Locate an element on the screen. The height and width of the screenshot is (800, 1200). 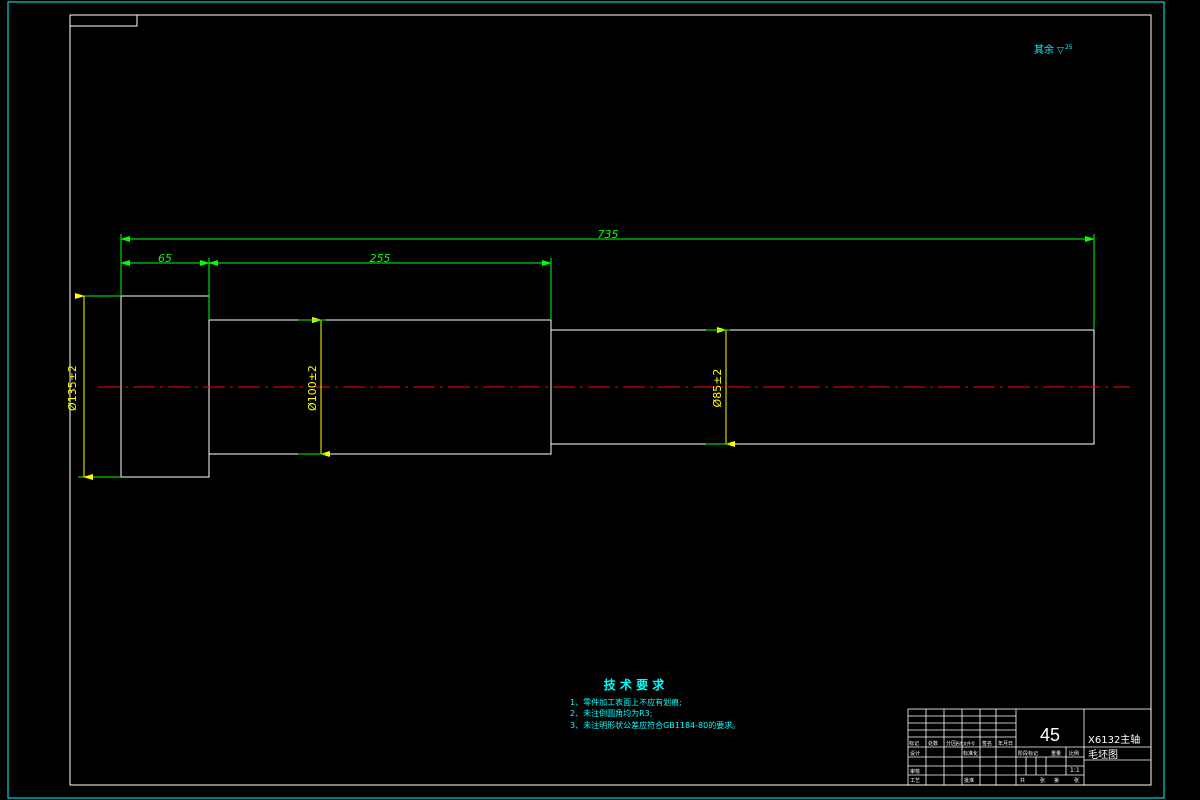
tb-rev-label-4: 更改文件号 is located at coordinates (965, 743).